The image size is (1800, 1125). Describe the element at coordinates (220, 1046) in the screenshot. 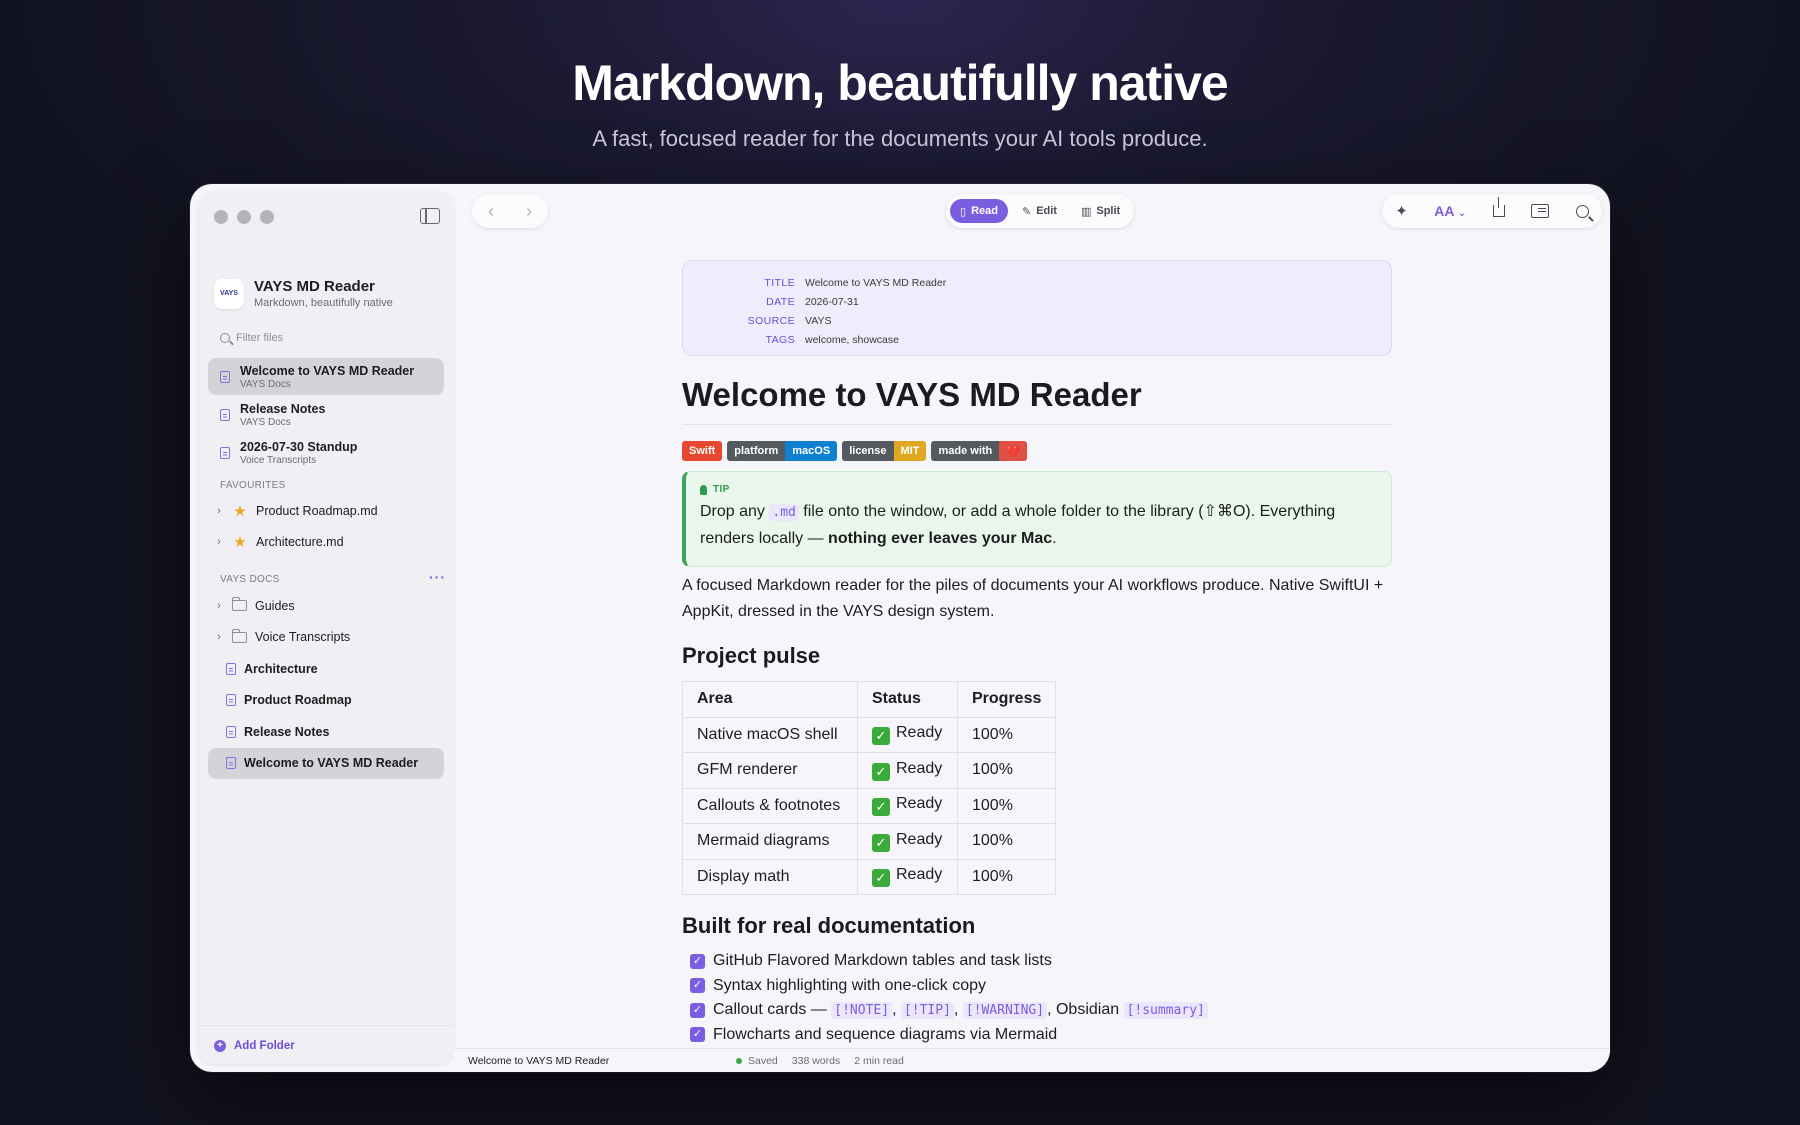

I see `plus-icon: +` at that location.